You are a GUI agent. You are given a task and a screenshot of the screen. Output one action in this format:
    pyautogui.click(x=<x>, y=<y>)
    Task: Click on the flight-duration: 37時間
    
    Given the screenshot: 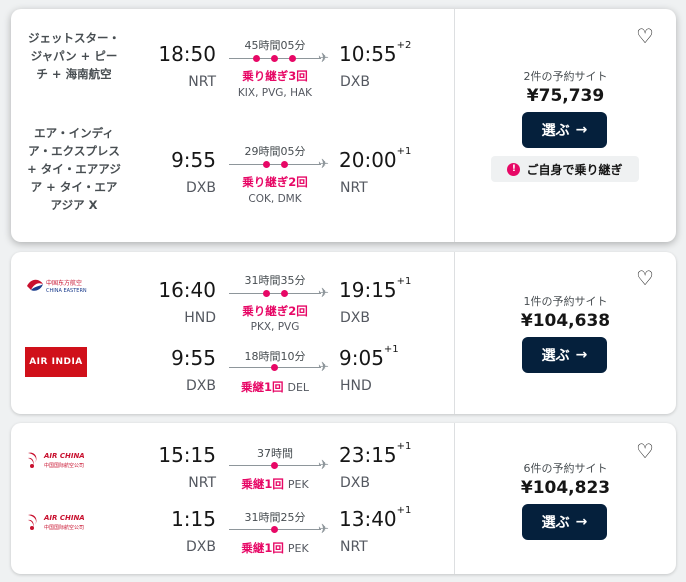 What is the action you would take?
    pyautogui.click(x=275, y=453)
    